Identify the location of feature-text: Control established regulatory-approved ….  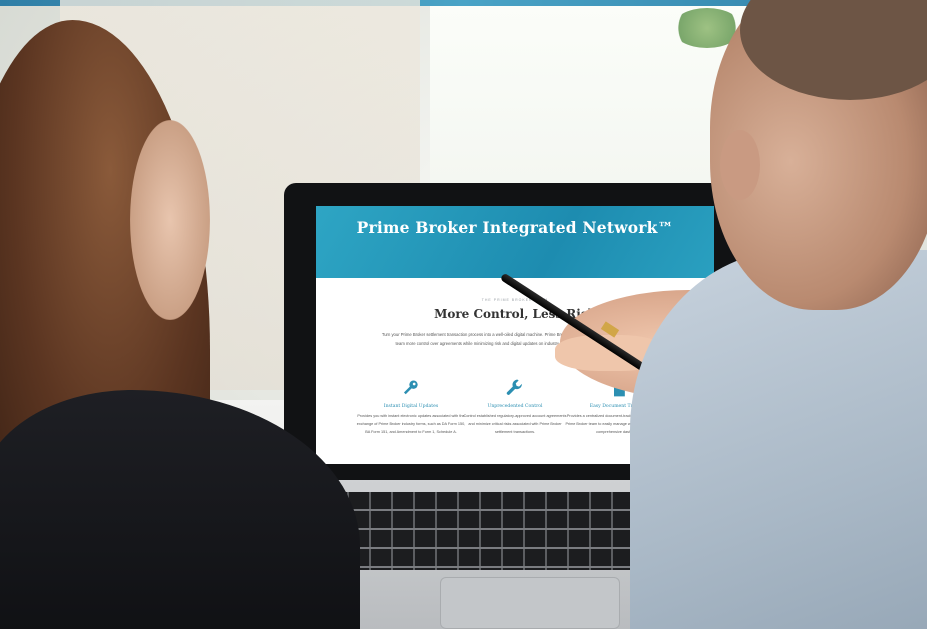
(515, 424).